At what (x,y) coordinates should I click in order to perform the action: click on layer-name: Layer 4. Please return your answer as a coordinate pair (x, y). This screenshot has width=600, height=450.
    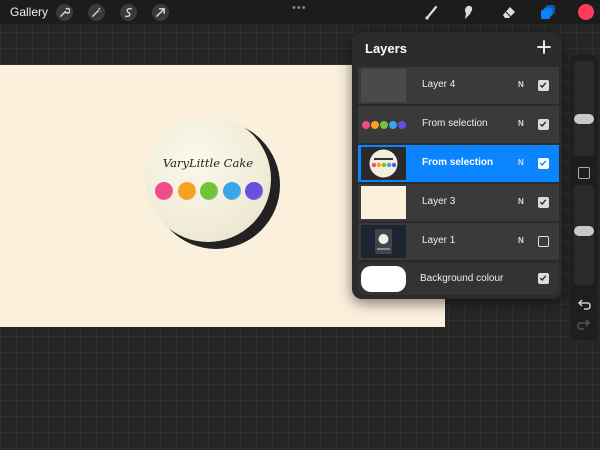
    Looking at the image, I should click on (439, 84).